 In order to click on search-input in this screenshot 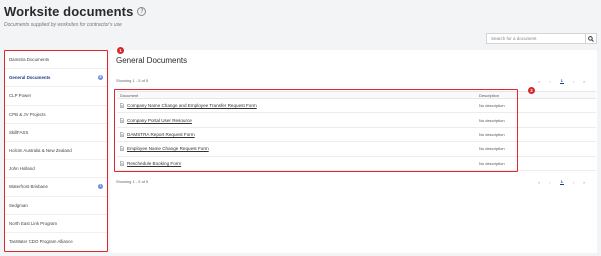, I will do `click(536, 38)`.